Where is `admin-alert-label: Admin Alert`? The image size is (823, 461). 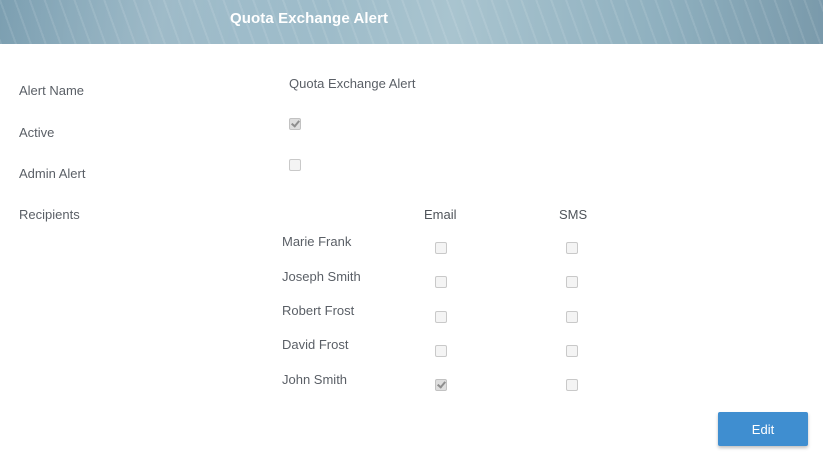 admin-alert-label: Admin Alert is located at coordinates (52, 173).